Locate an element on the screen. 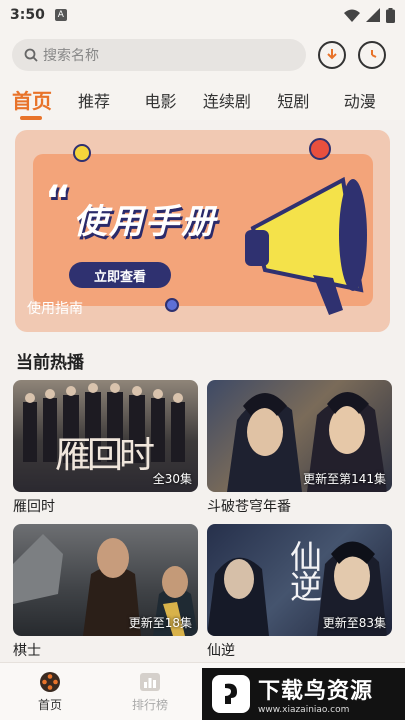  video-title: 仙逆 is located at coordinates (299, 650).